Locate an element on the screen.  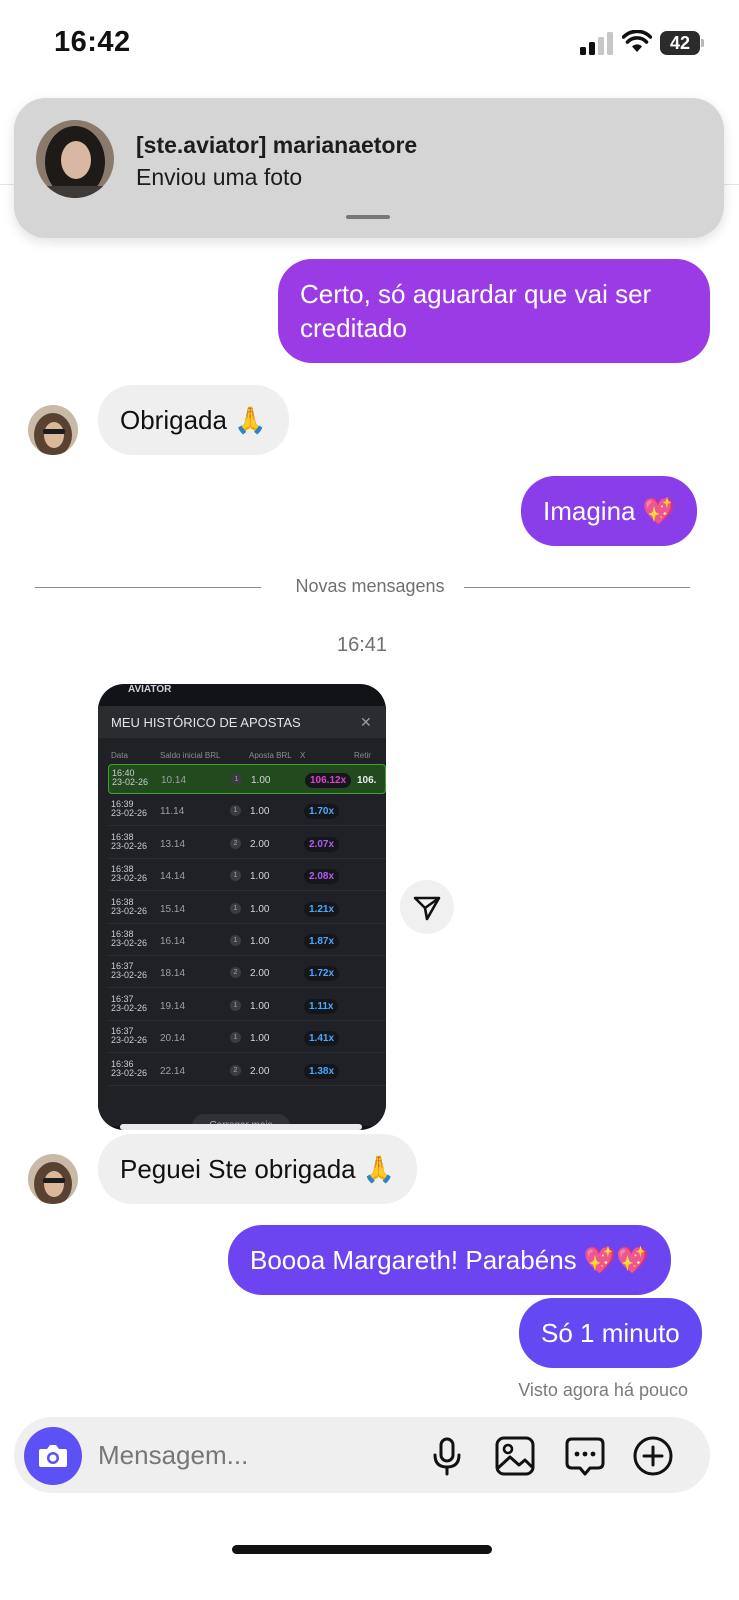
message-text: Certo, só aguardar que vai ser creditado is located at coordinates (476, 311).